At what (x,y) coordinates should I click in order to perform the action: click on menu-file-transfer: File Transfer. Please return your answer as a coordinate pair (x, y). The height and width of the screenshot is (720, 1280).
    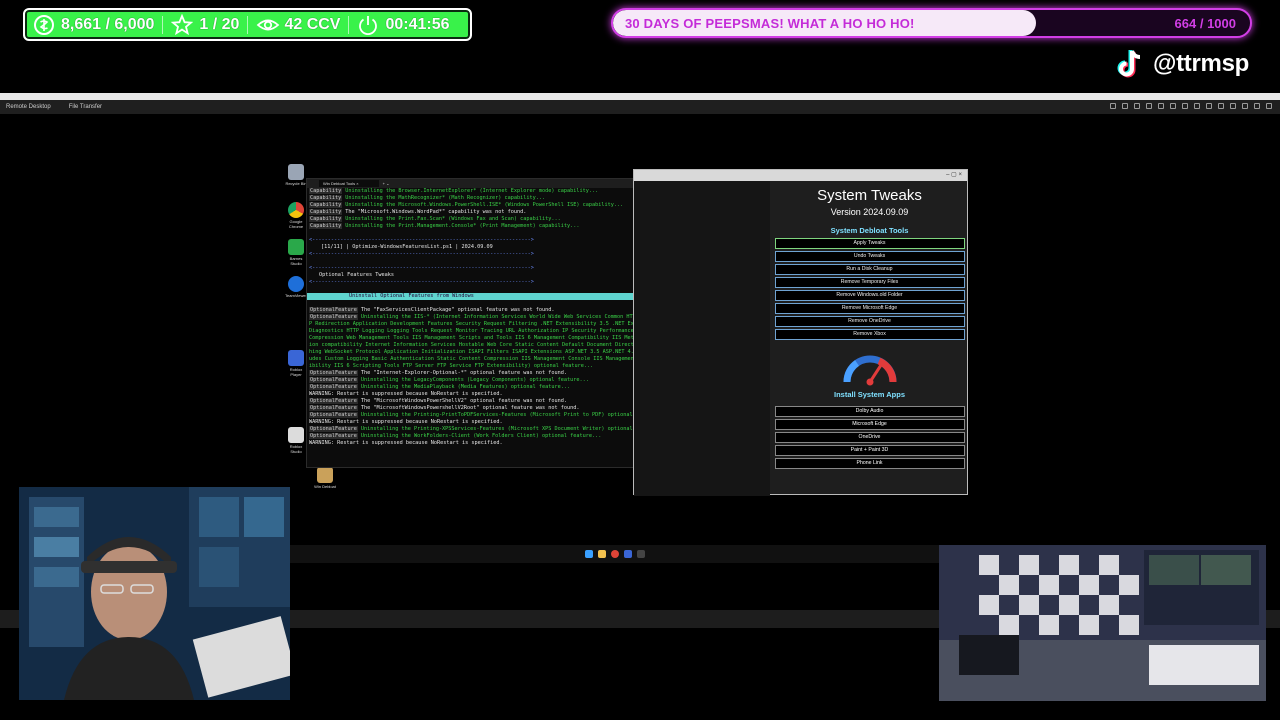
    Looking at the image, I should click on (85, 107).